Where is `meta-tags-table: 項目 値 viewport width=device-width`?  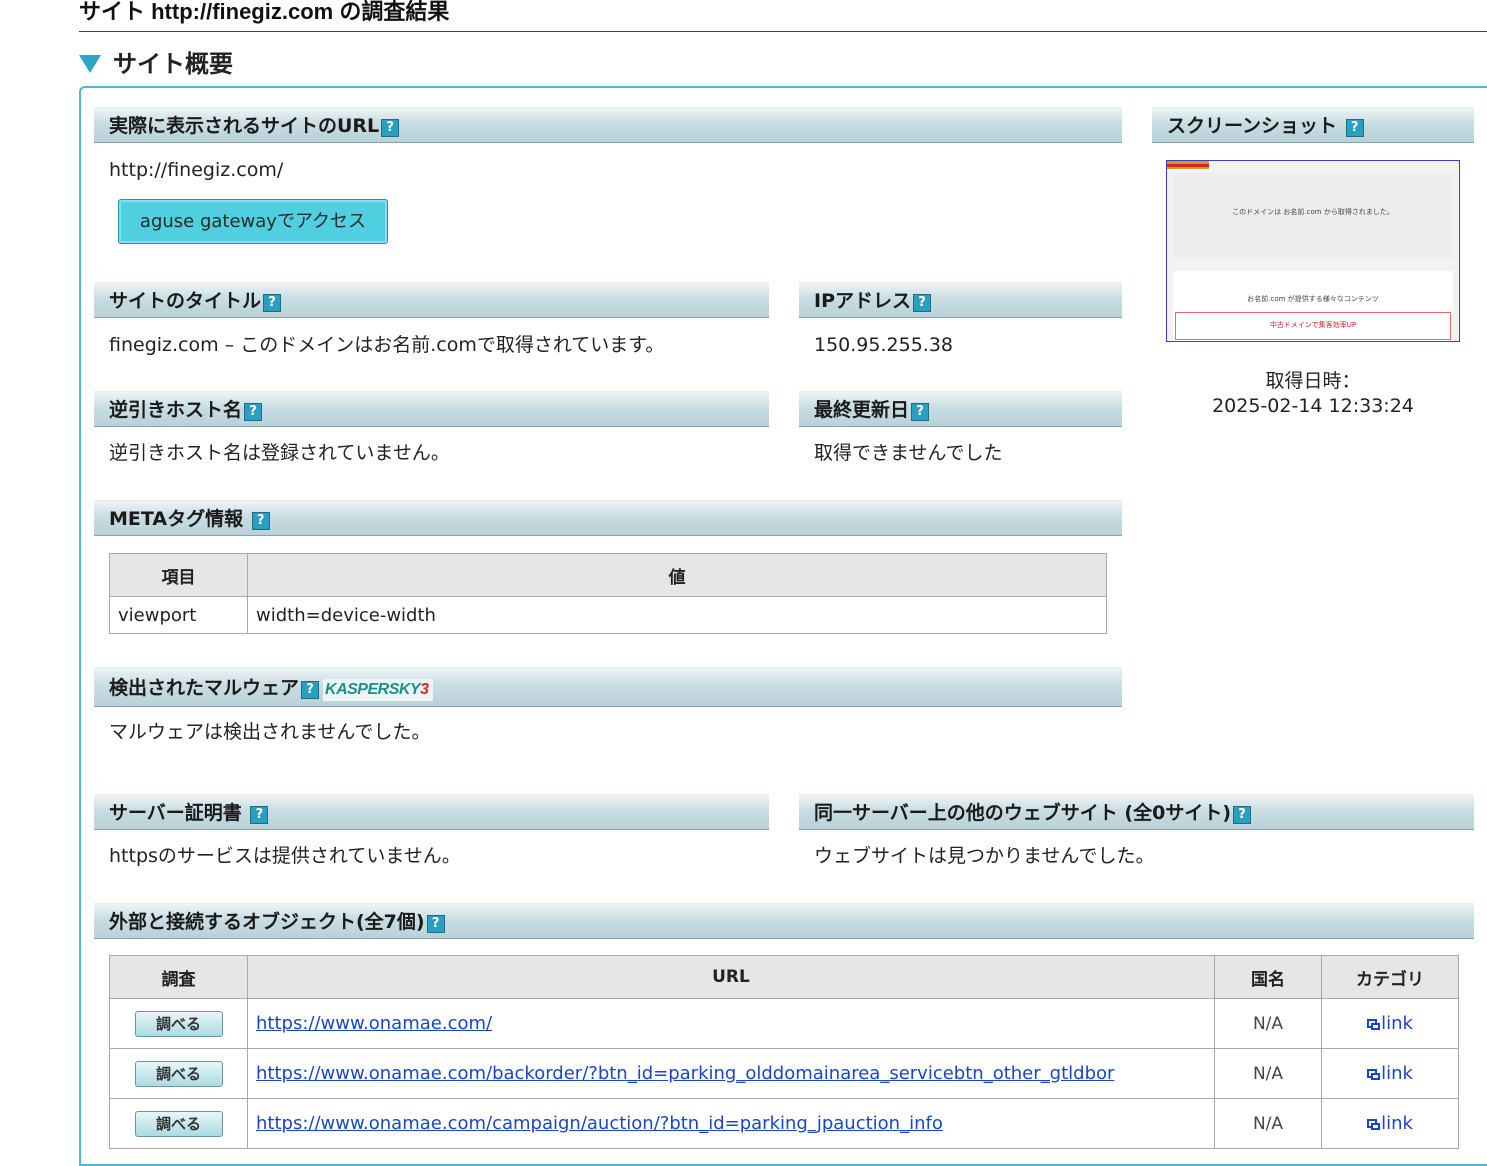 meta-tags-table: 項目 値 viewport width=device-width is located at coordinates (608, 593).